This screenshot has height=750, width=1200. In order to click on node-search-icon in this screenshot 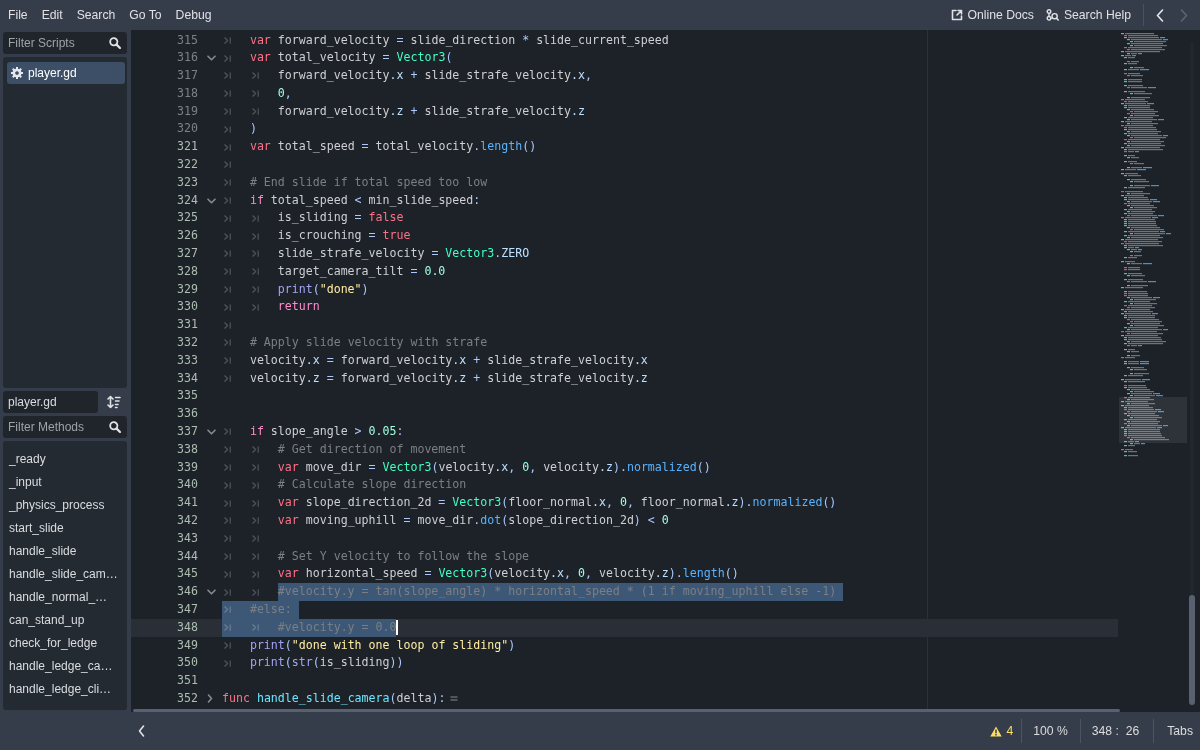, I will do `click(1052, 15)`.